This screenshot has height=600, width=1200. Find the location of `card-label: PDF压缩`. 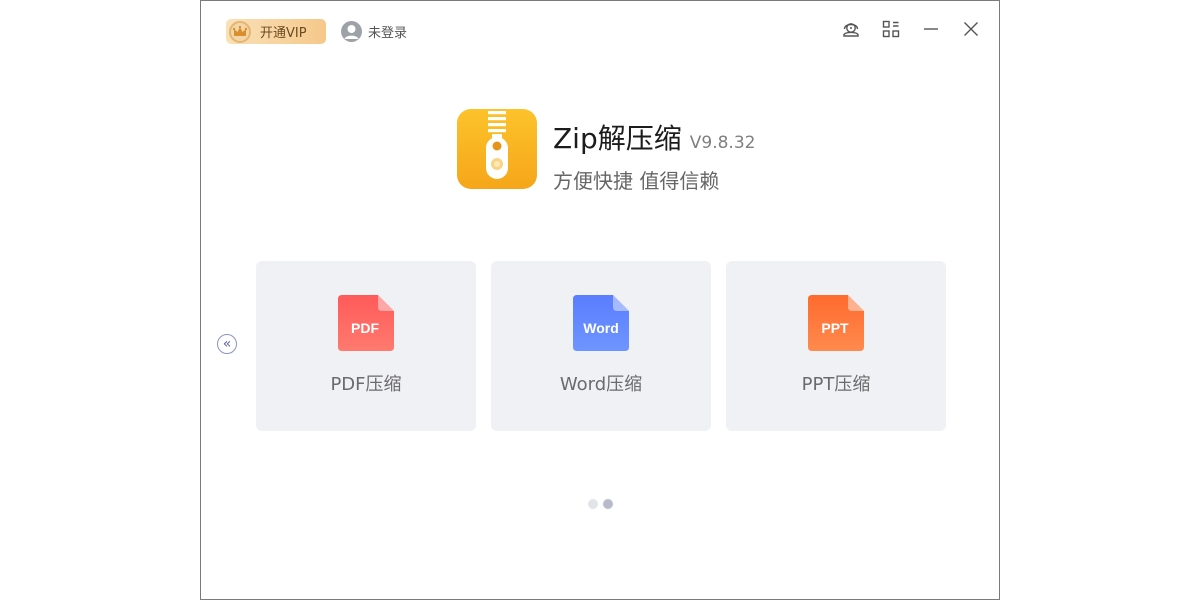

card-label: PDF压缩 is located at coordinates (366, 384).